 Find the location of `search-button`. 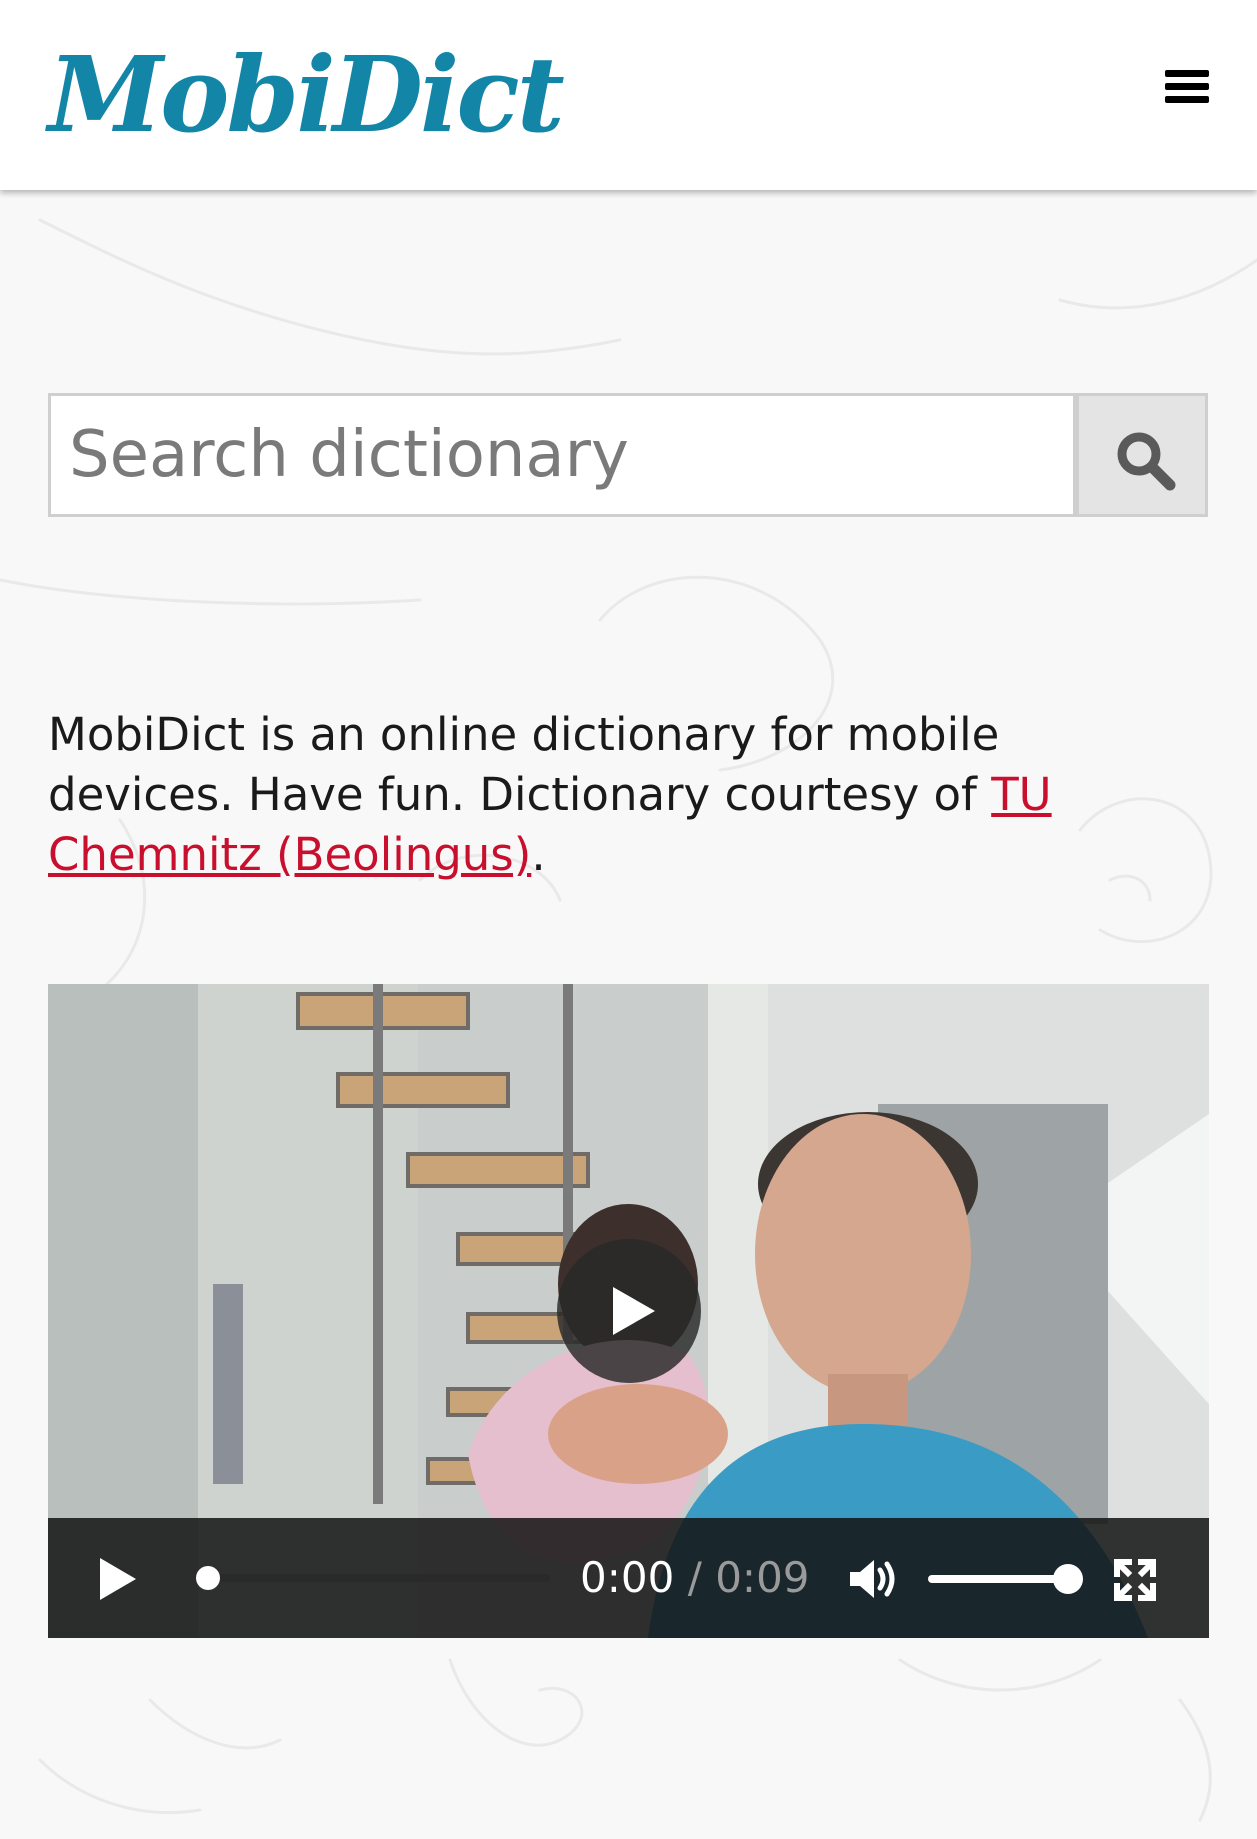

search-button is located at coordinates (1142, 455).